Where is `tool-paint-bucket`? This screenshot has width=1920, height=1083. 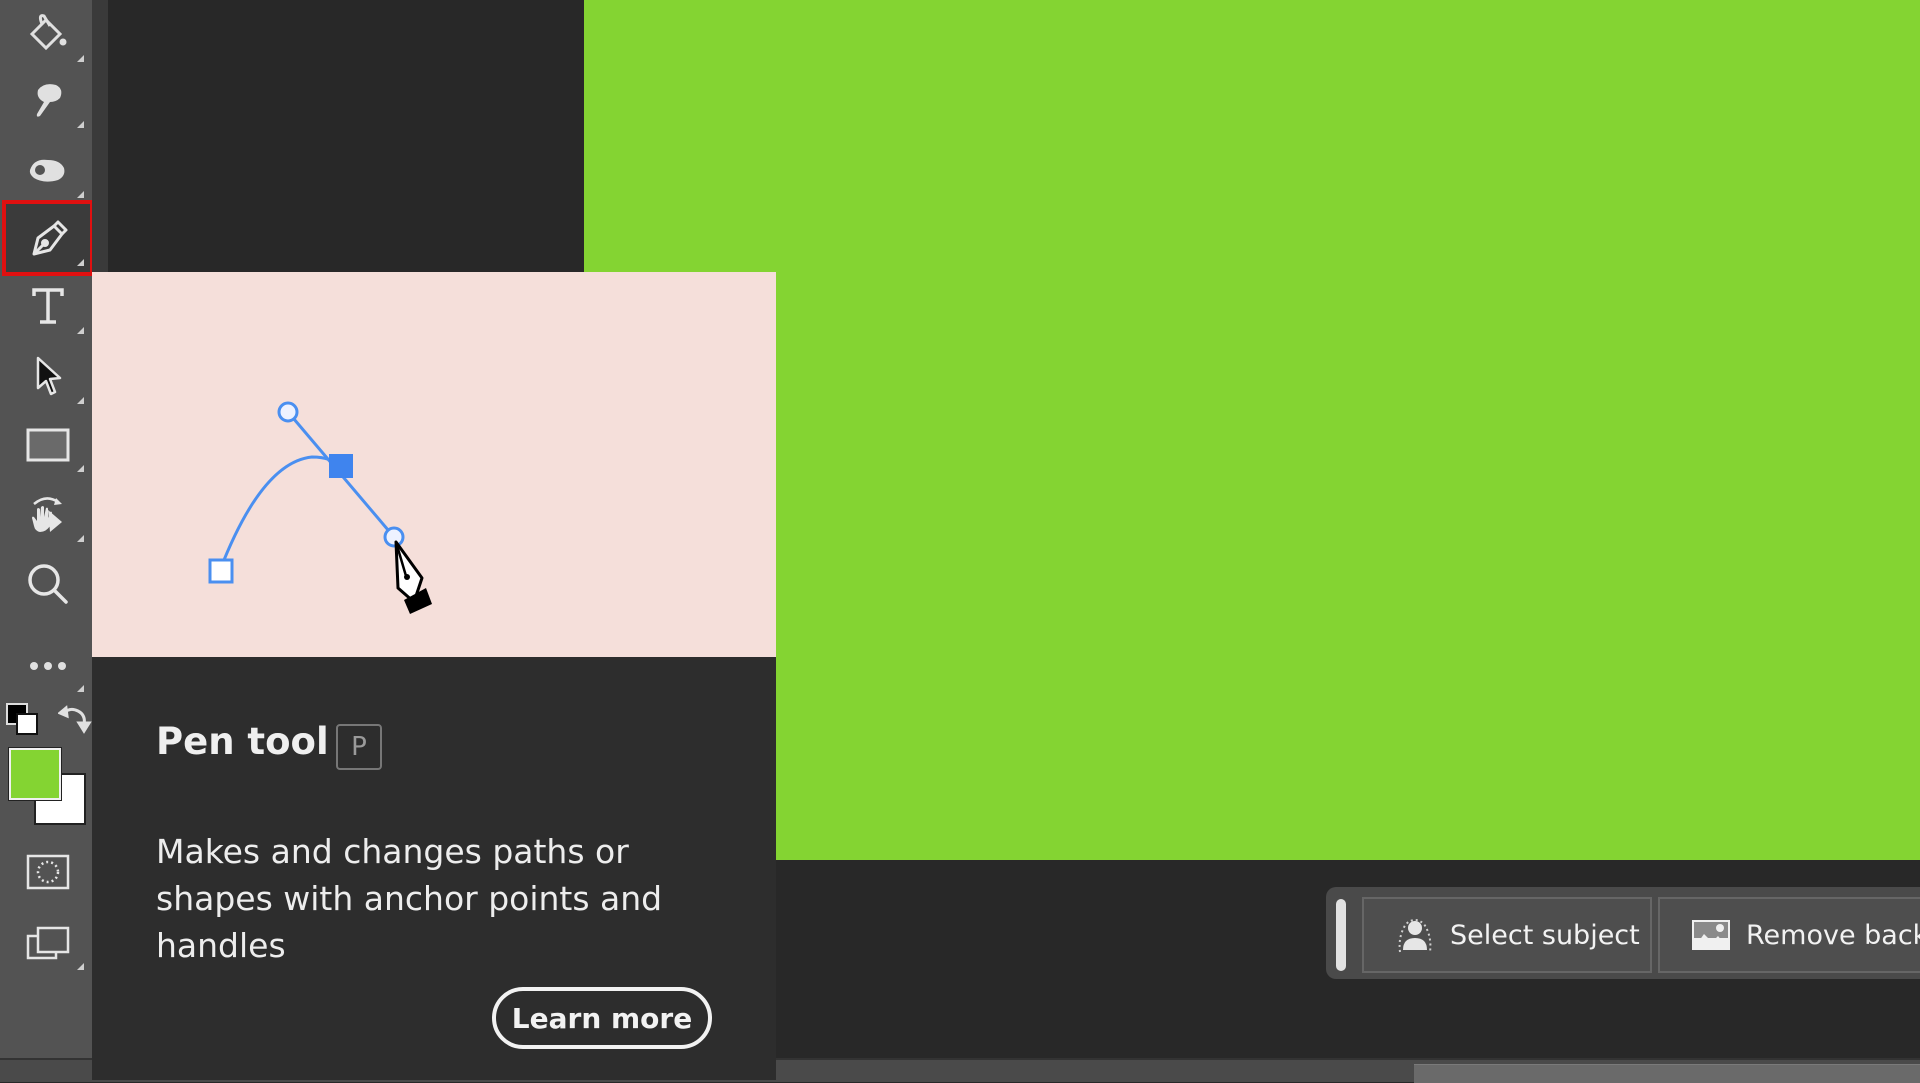 tool-paint-bucket is located at coordinates (48, 34).